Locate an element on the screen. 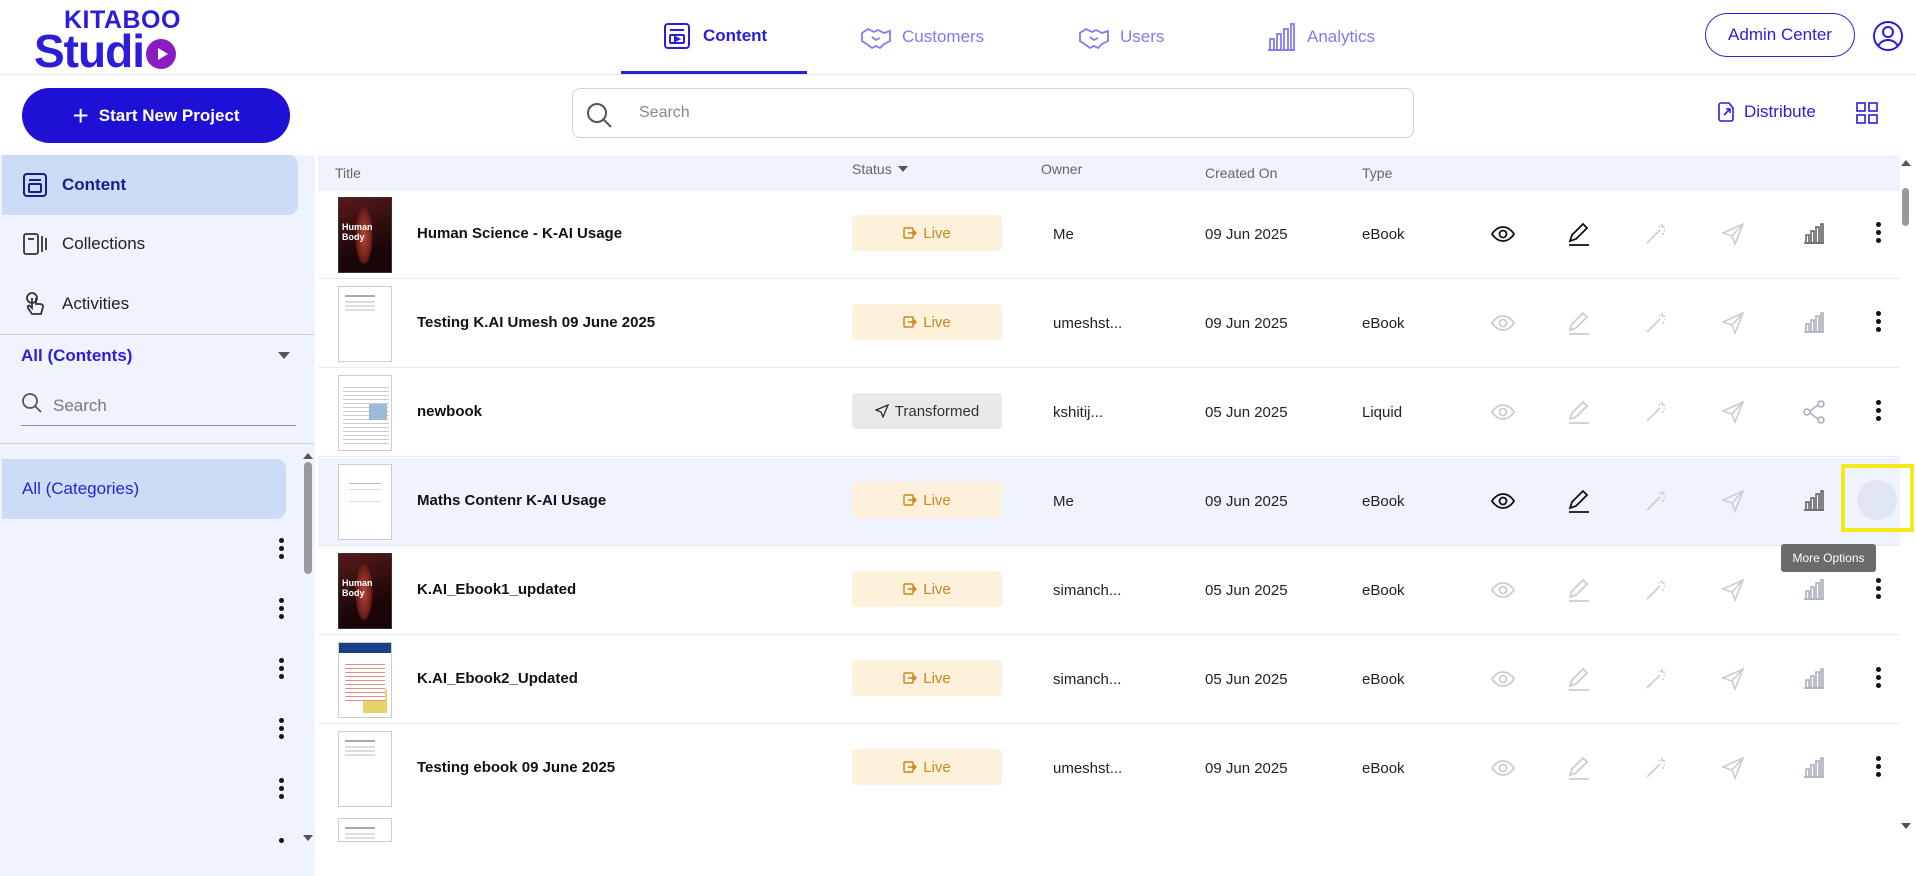  start-new-project-button: + Start New Project is located at coordinates (156, 115).